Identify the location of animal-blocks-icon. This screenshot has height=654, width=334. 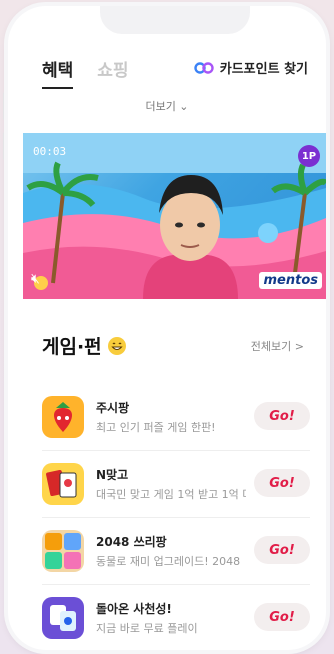
(63, 551).